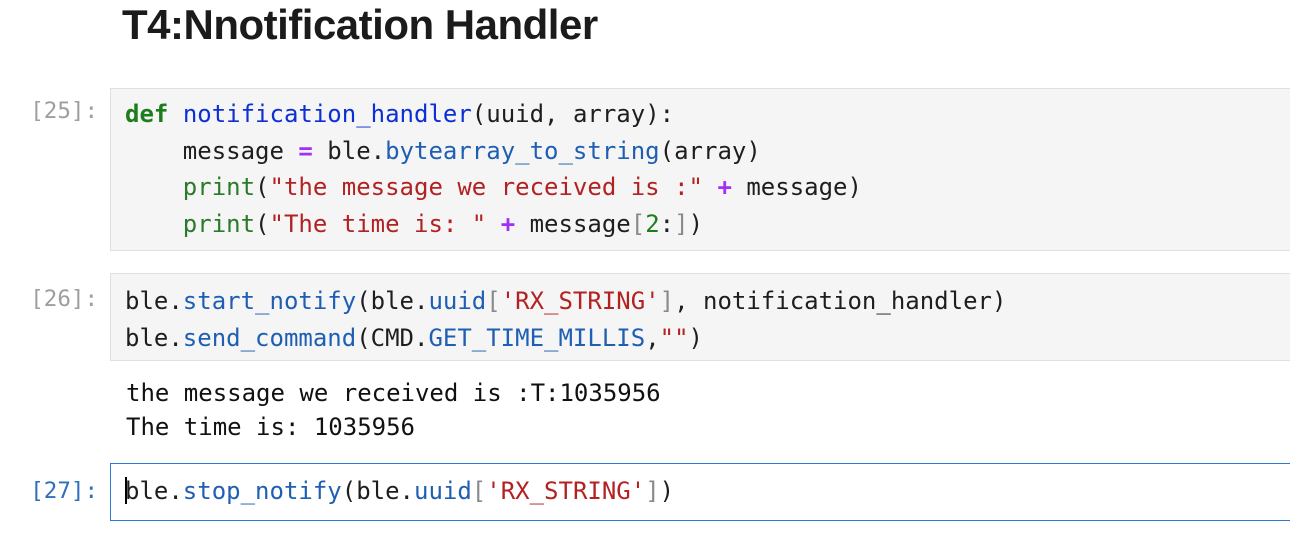 The image size is (1290, 540). Describe the element at coordinates (443, 223) in the screenshot. I see `code-line: print("The time is: " + message[2:])` at that location.